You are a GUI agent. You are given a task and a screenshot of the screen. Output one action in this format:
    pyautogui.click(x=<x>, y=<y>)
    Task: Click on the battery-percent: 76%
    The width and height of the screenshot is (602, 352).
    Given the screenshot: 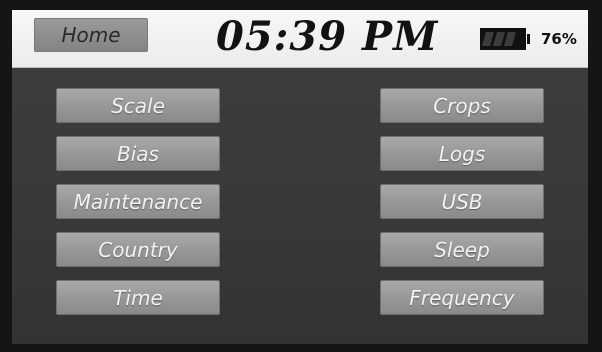 What is the action you would take?
    pyautogui.click(x=559, y=39)
    